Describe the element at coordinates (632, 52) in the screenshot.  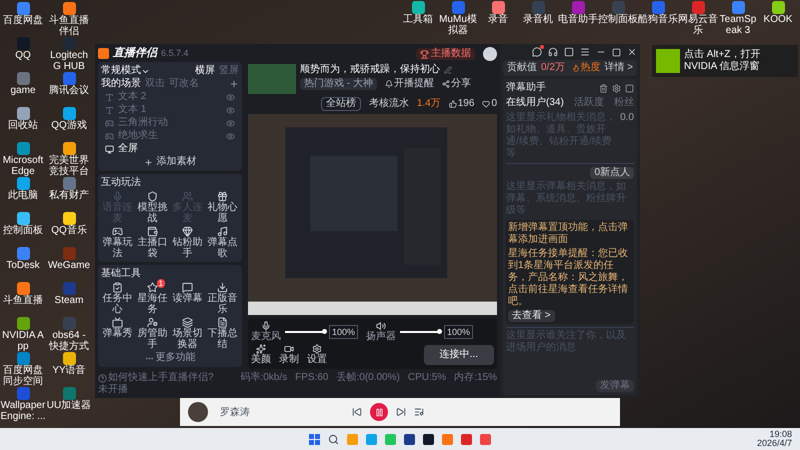
I see `close-icon` at that location.